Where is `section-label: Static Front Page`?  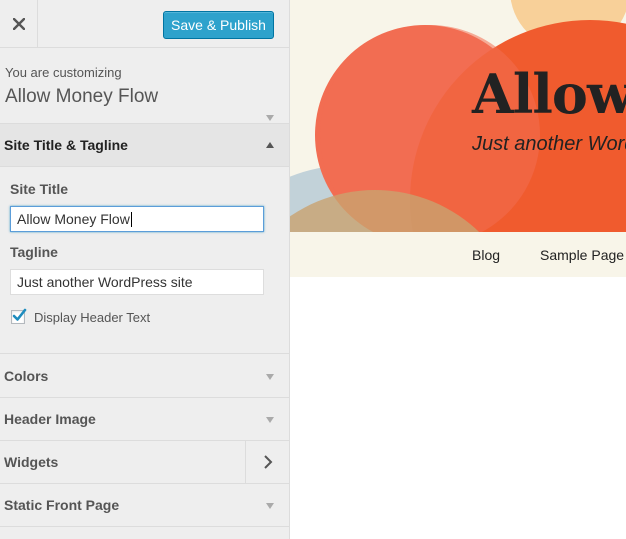 section-label: Static Front Page is located at coordinates (62, 505).